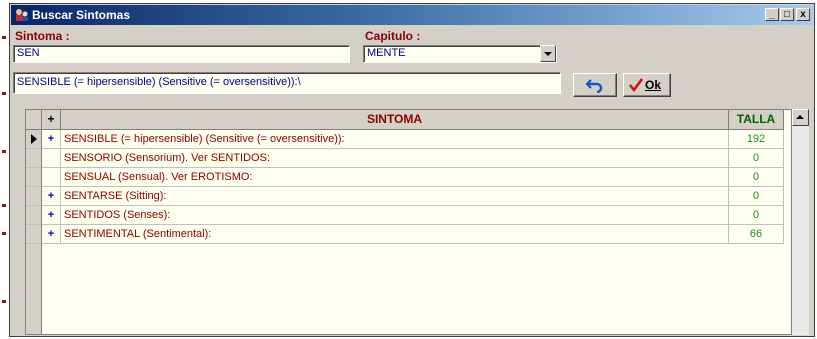 This screenshot has height=339, width=817. What do you see at coordinates (395, 177) in the screenshot?
I see `symptom-cell: SENSUAL (Sensual). Ver EROTISMO:` at bounding box center [395, 177].